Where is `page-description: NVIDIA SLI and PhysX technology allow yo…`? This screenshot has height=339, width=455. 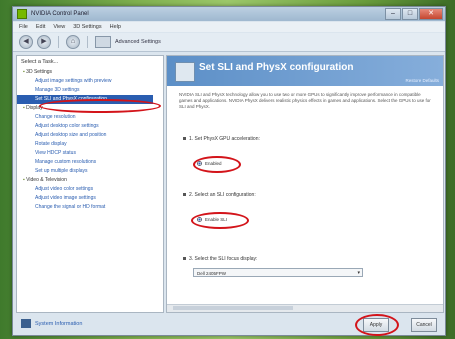 page-description: NVIDIA SLI and PhysX technology allow yo… is located at coordinates (305, 100).